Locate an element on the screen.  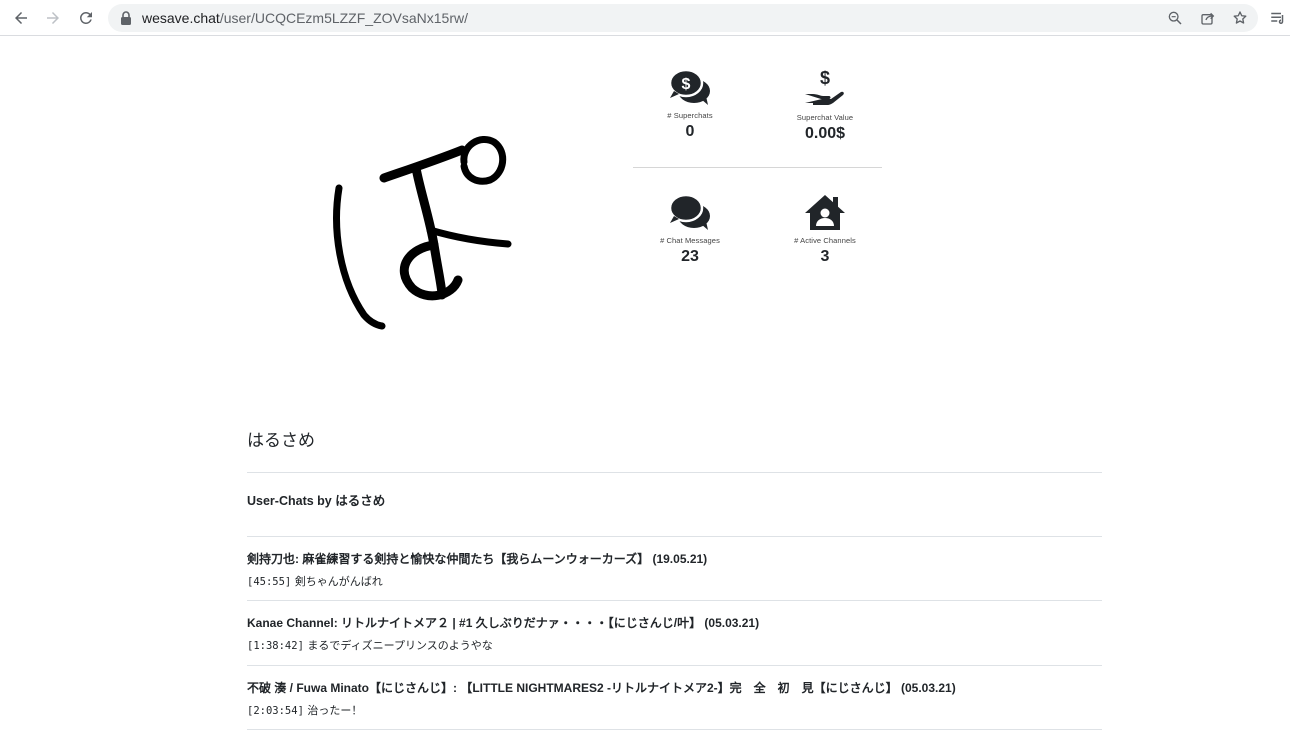
chat-message: 治ったー！ is located at coordinates (335, 710).